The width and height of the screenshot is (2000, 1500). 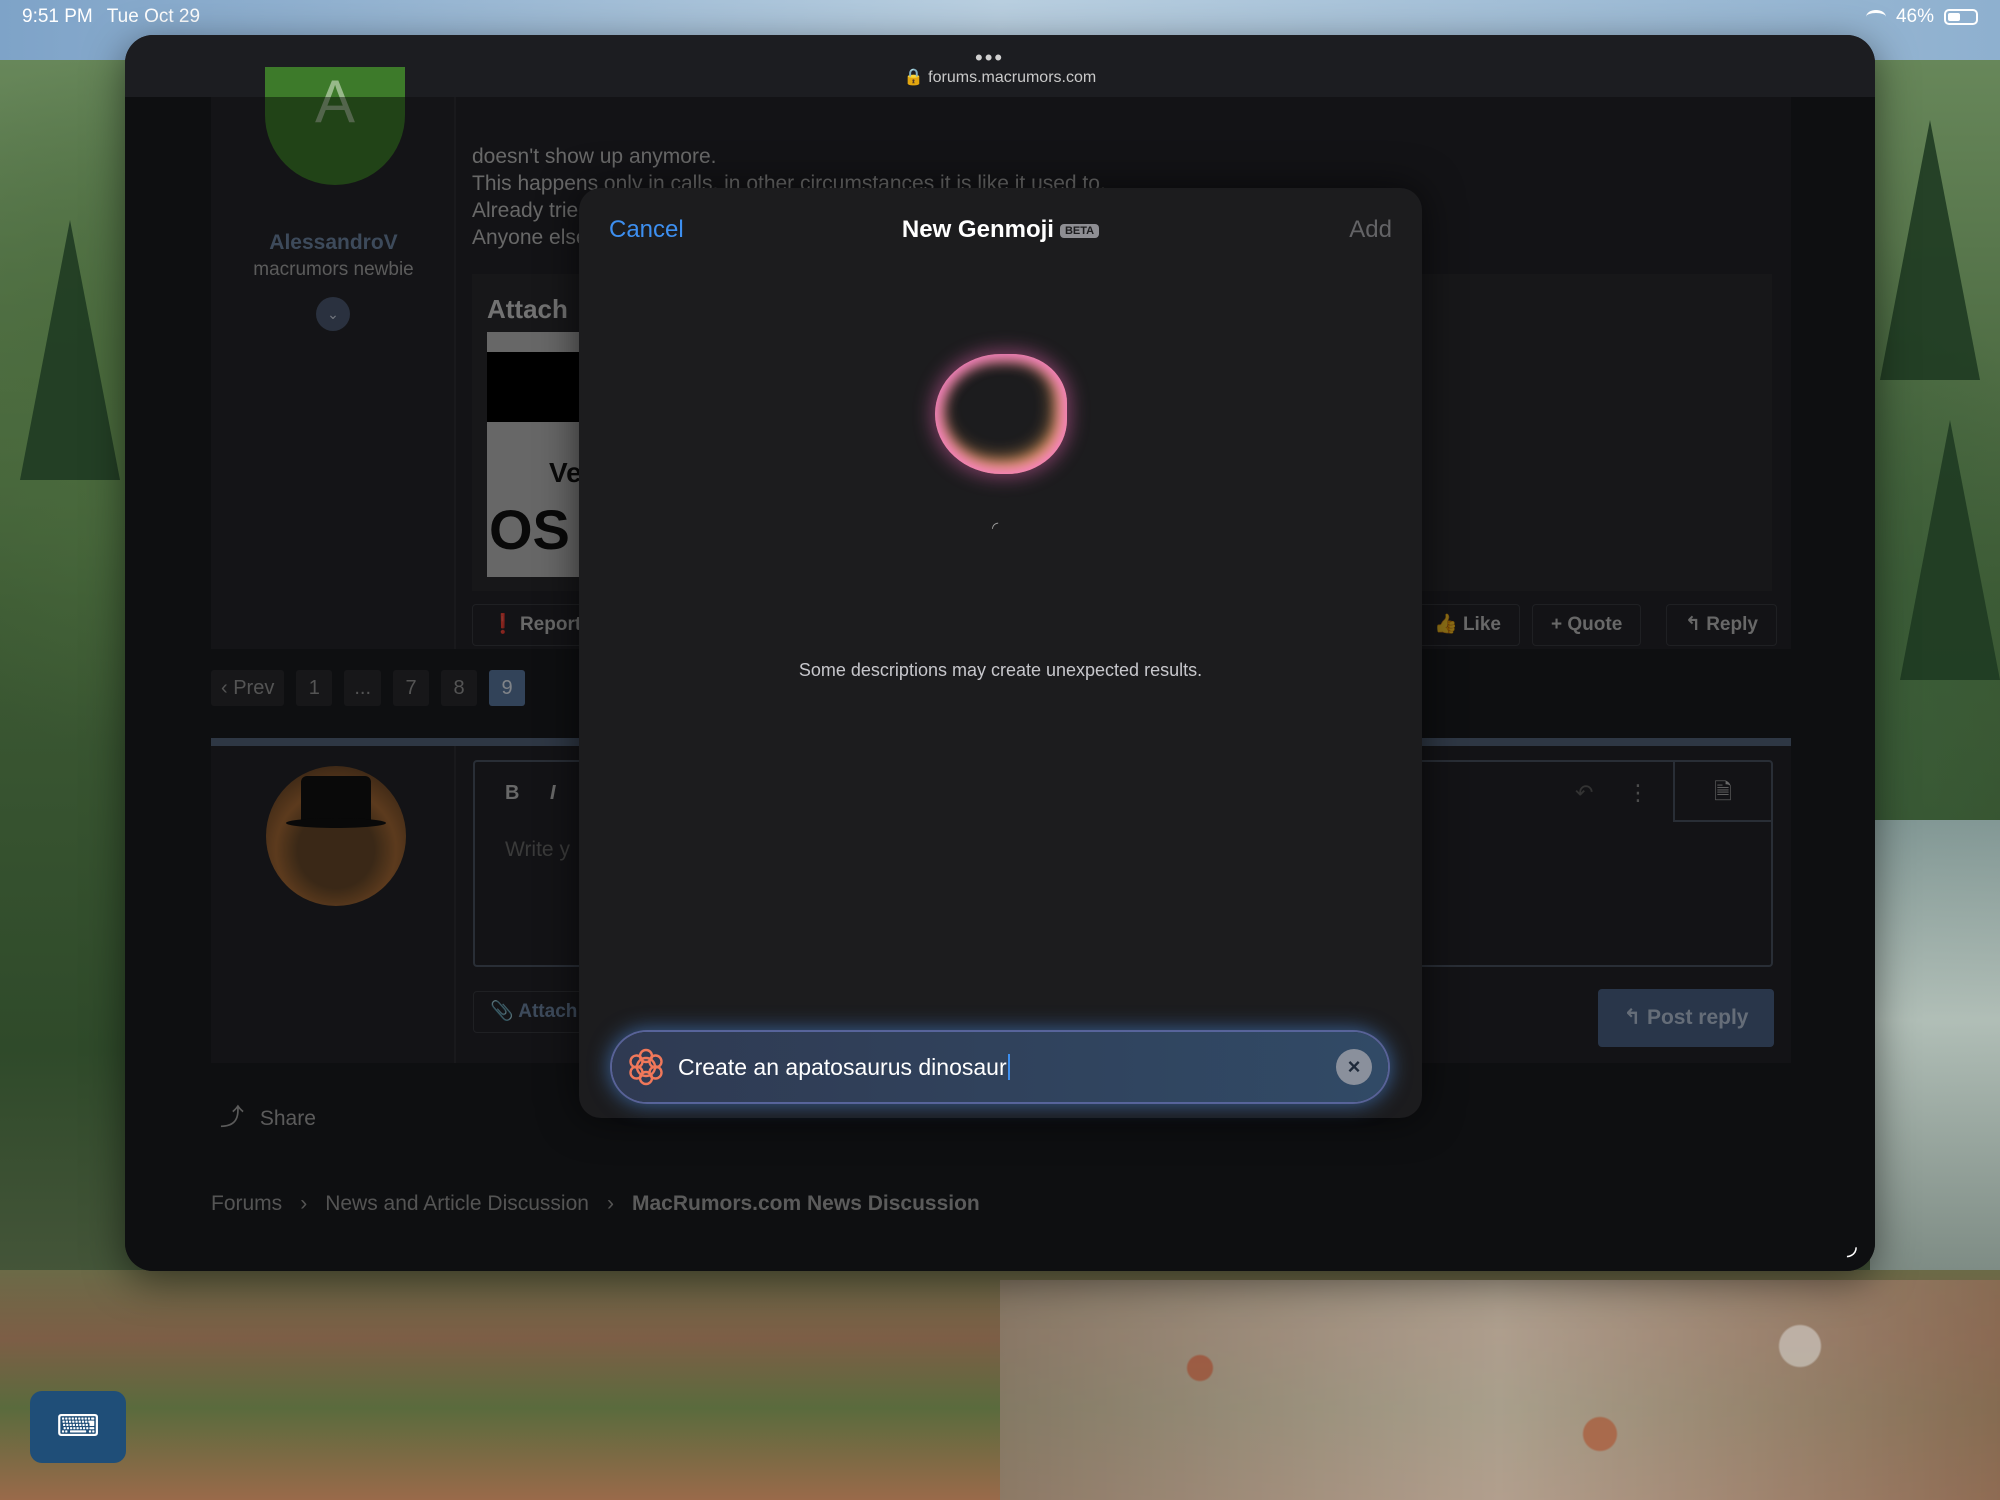 What do you see at coordinates (57, 16) in the screenshot?
I see `status-time: 9:51 PM` at bounding box center [57, 16].